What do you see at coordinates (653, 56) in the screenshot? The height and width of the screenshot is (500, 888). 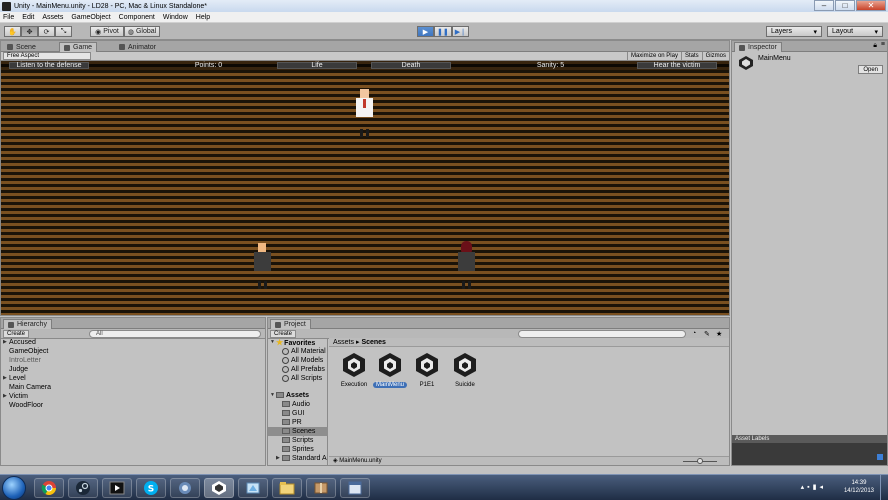 I see `maximize-on-play-toggle: Maximize on Play` at bounding box center [653, 56].